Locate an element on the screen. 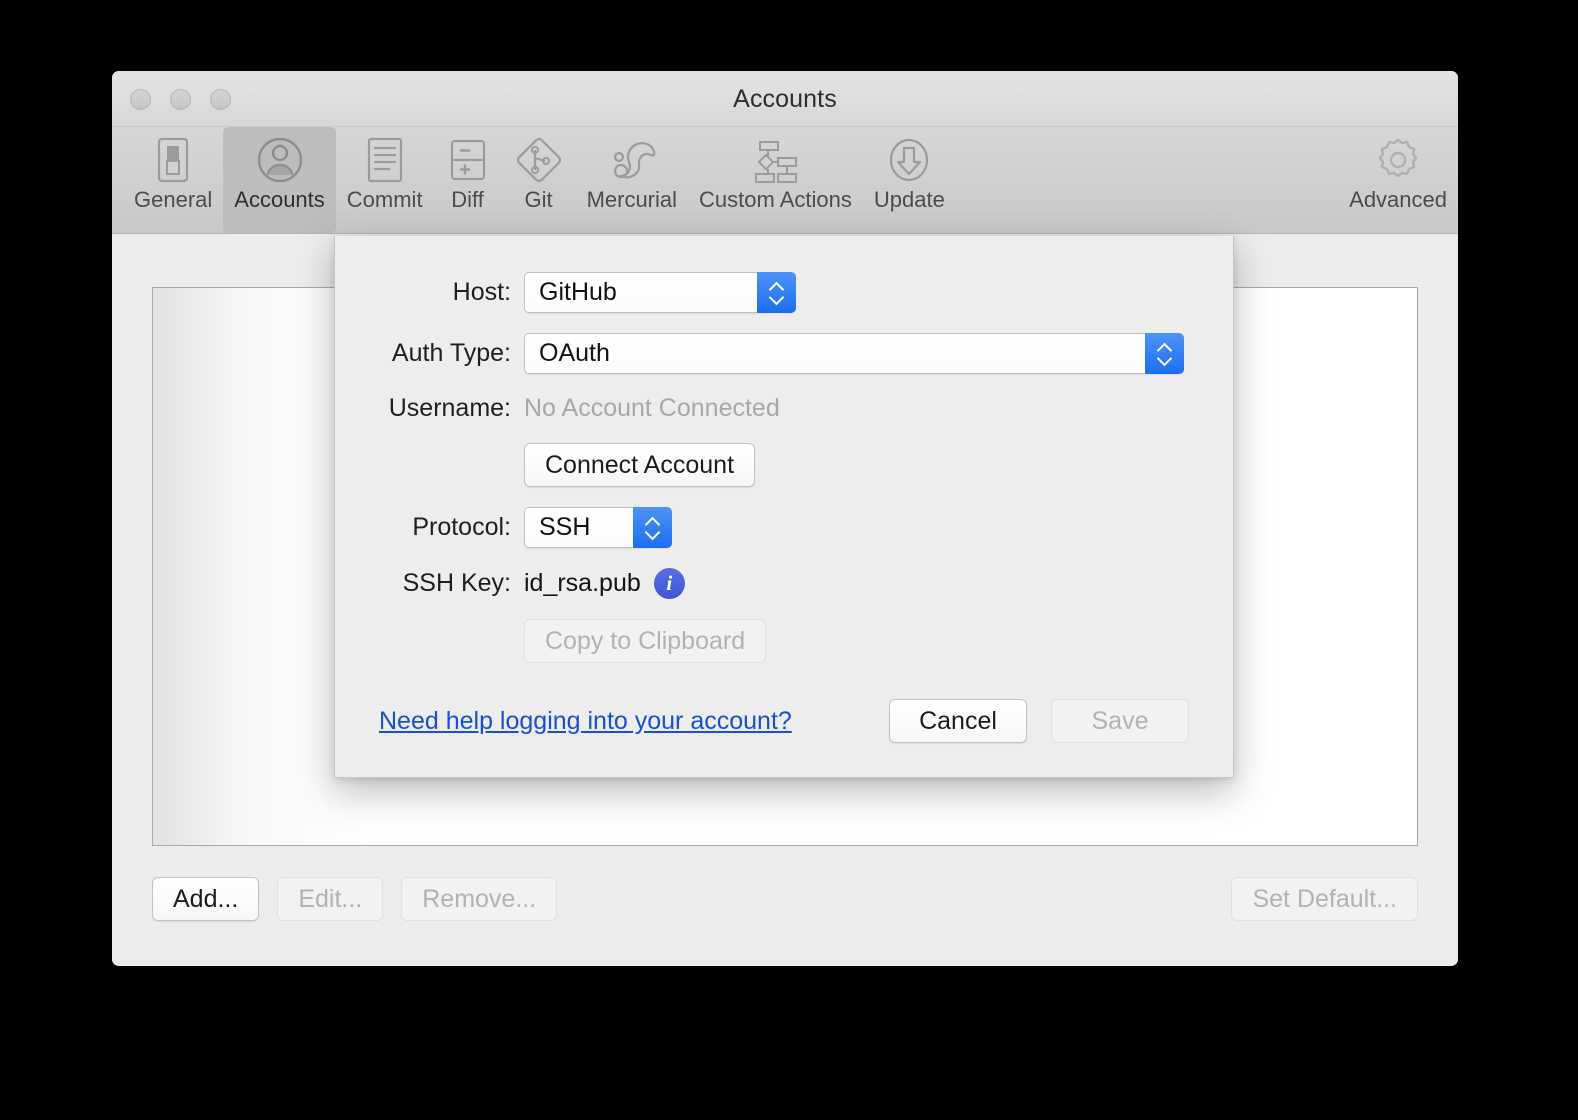  flowchart-icon is located at coordinates (775, 160).